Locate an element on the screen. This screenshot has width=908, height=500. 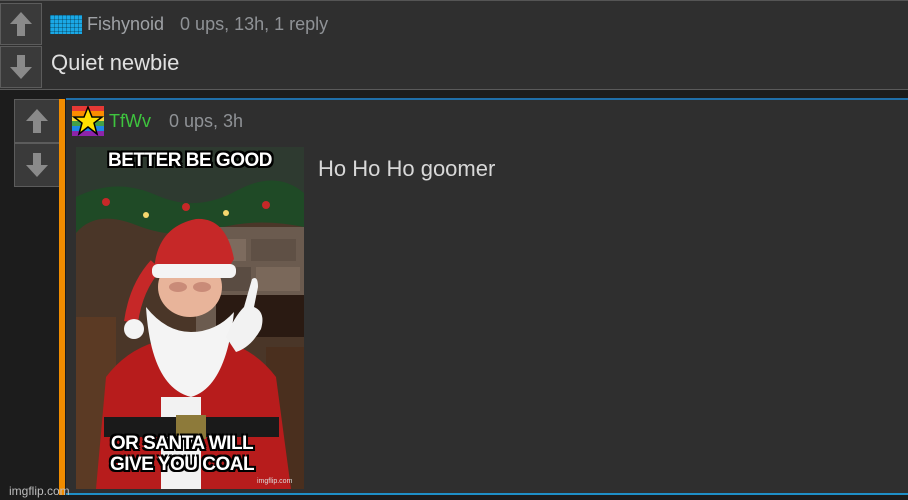
comment-meta: 0 ups, 13h, 1 reply is located at coordinates (254, 23).